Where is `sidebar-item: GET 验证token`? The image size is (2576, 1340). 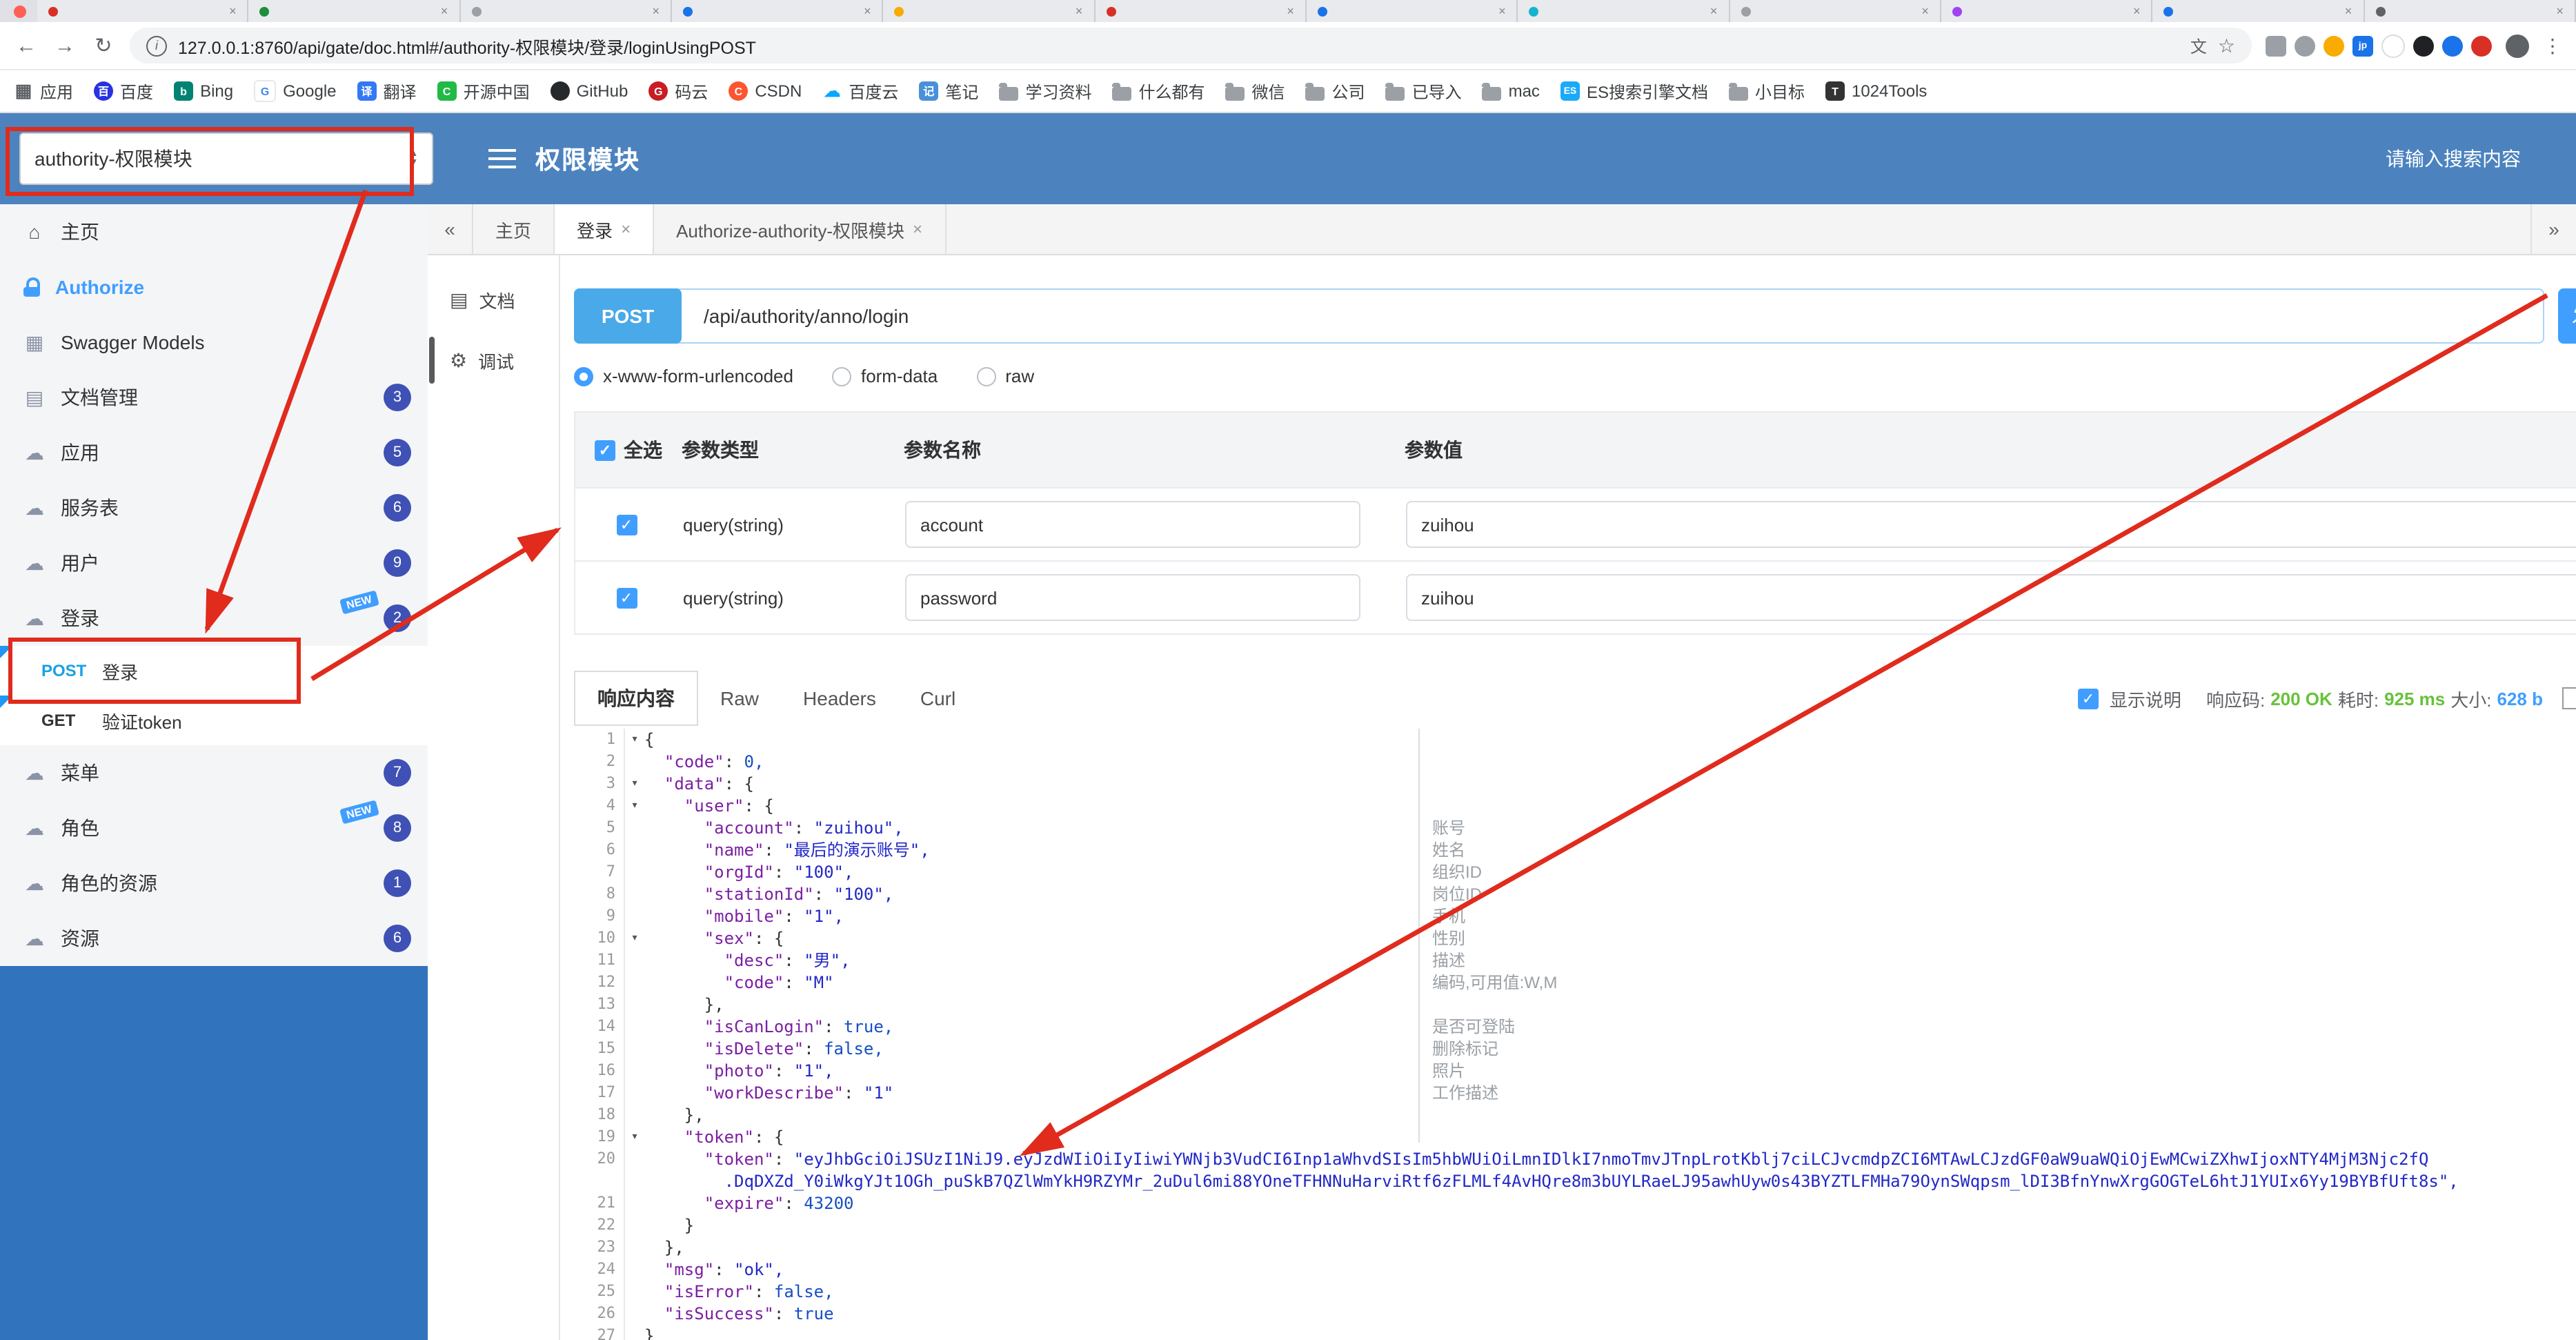
sidebar-item: GET 验证token is located at coordinates (214, 721).